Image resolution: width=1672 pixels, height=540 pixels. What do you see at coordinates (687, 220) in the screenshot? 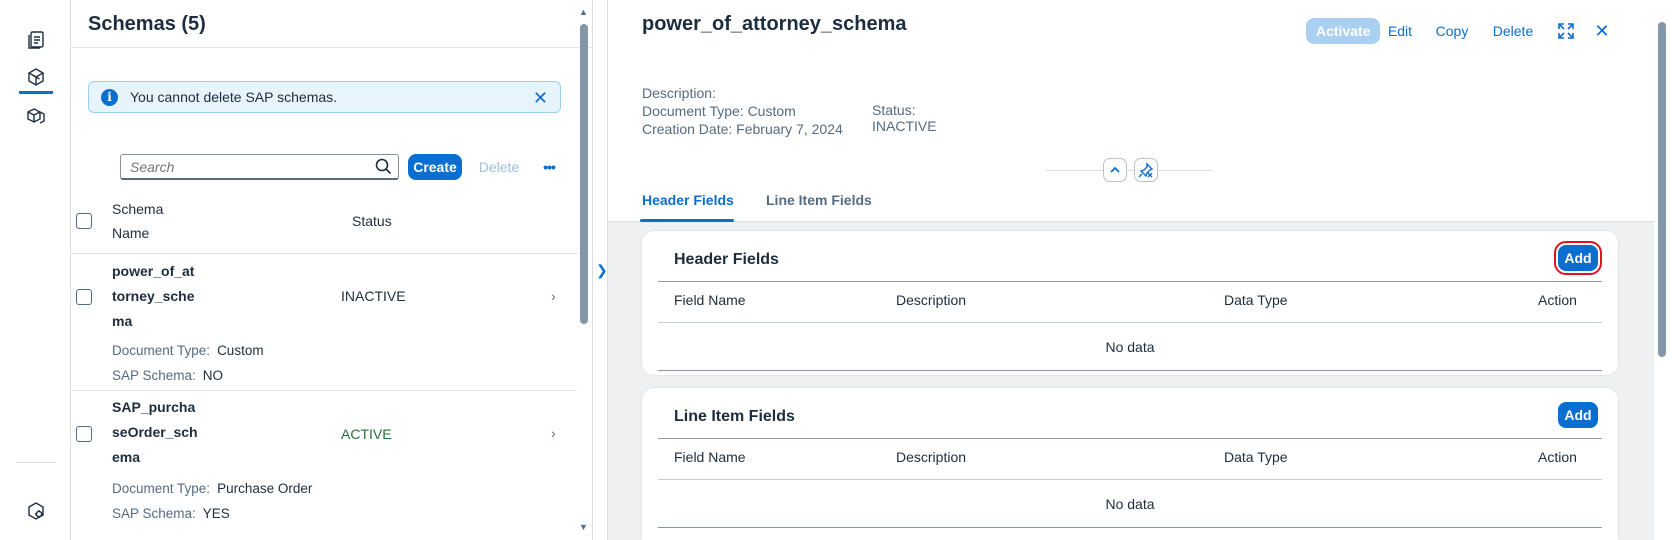
I see `active-tab-indicator` at bounding box center [687, 220].